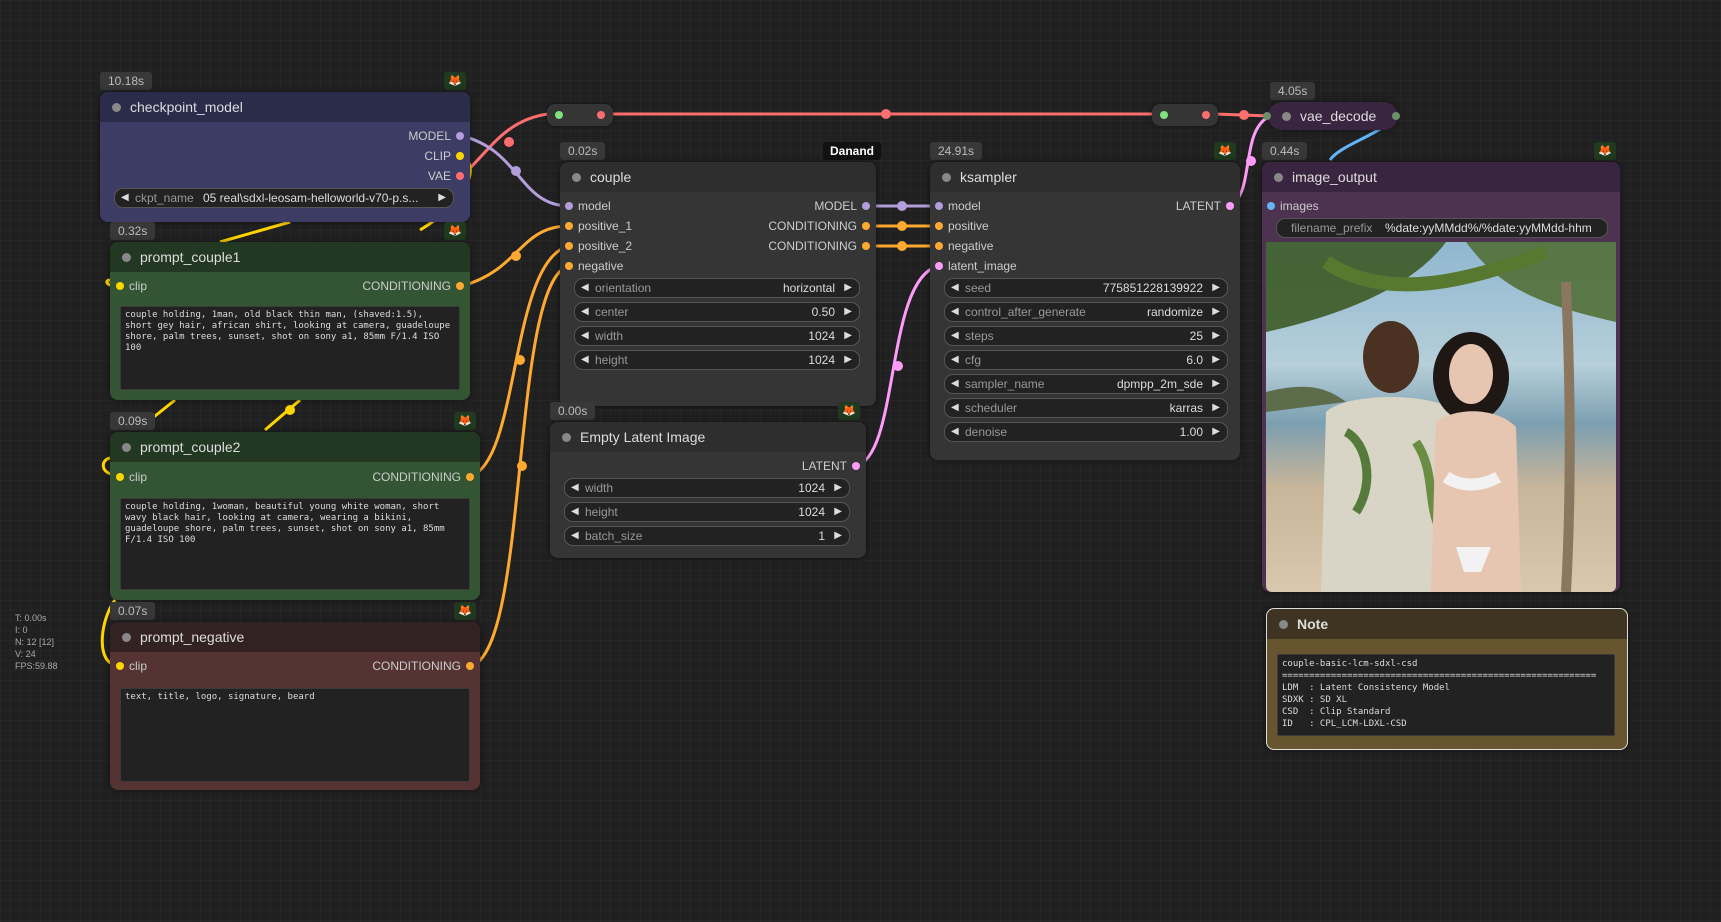 This screenshot has height=922, width=1721. What do you see at coordinates (1086, 336) in the screenshot?
I see `steps-number: ◀ steps 25 ▶` at bounding box center [1086, 336].